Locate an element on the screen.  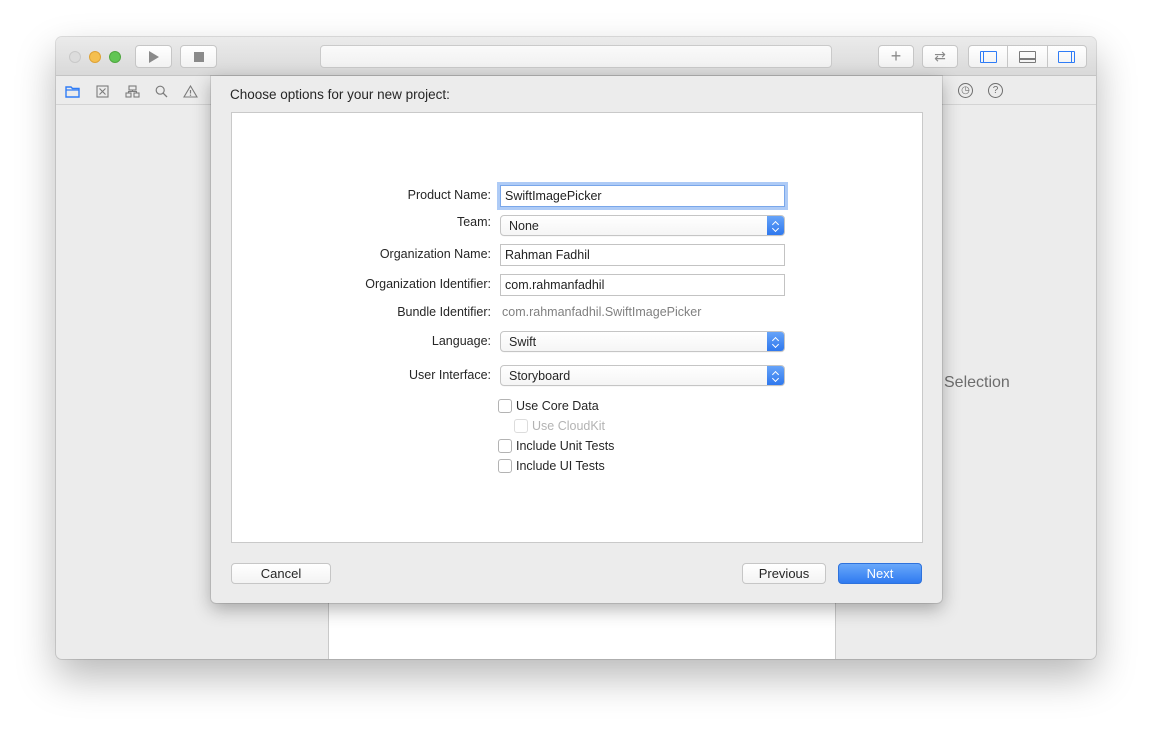
code-review-button: ⇄ is located at coordinates (940, 56).